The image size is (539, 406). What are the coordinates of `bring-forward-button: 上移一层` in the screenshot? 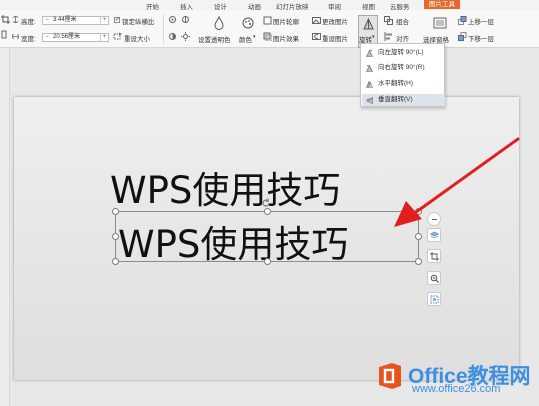 It's located at (481, 21).